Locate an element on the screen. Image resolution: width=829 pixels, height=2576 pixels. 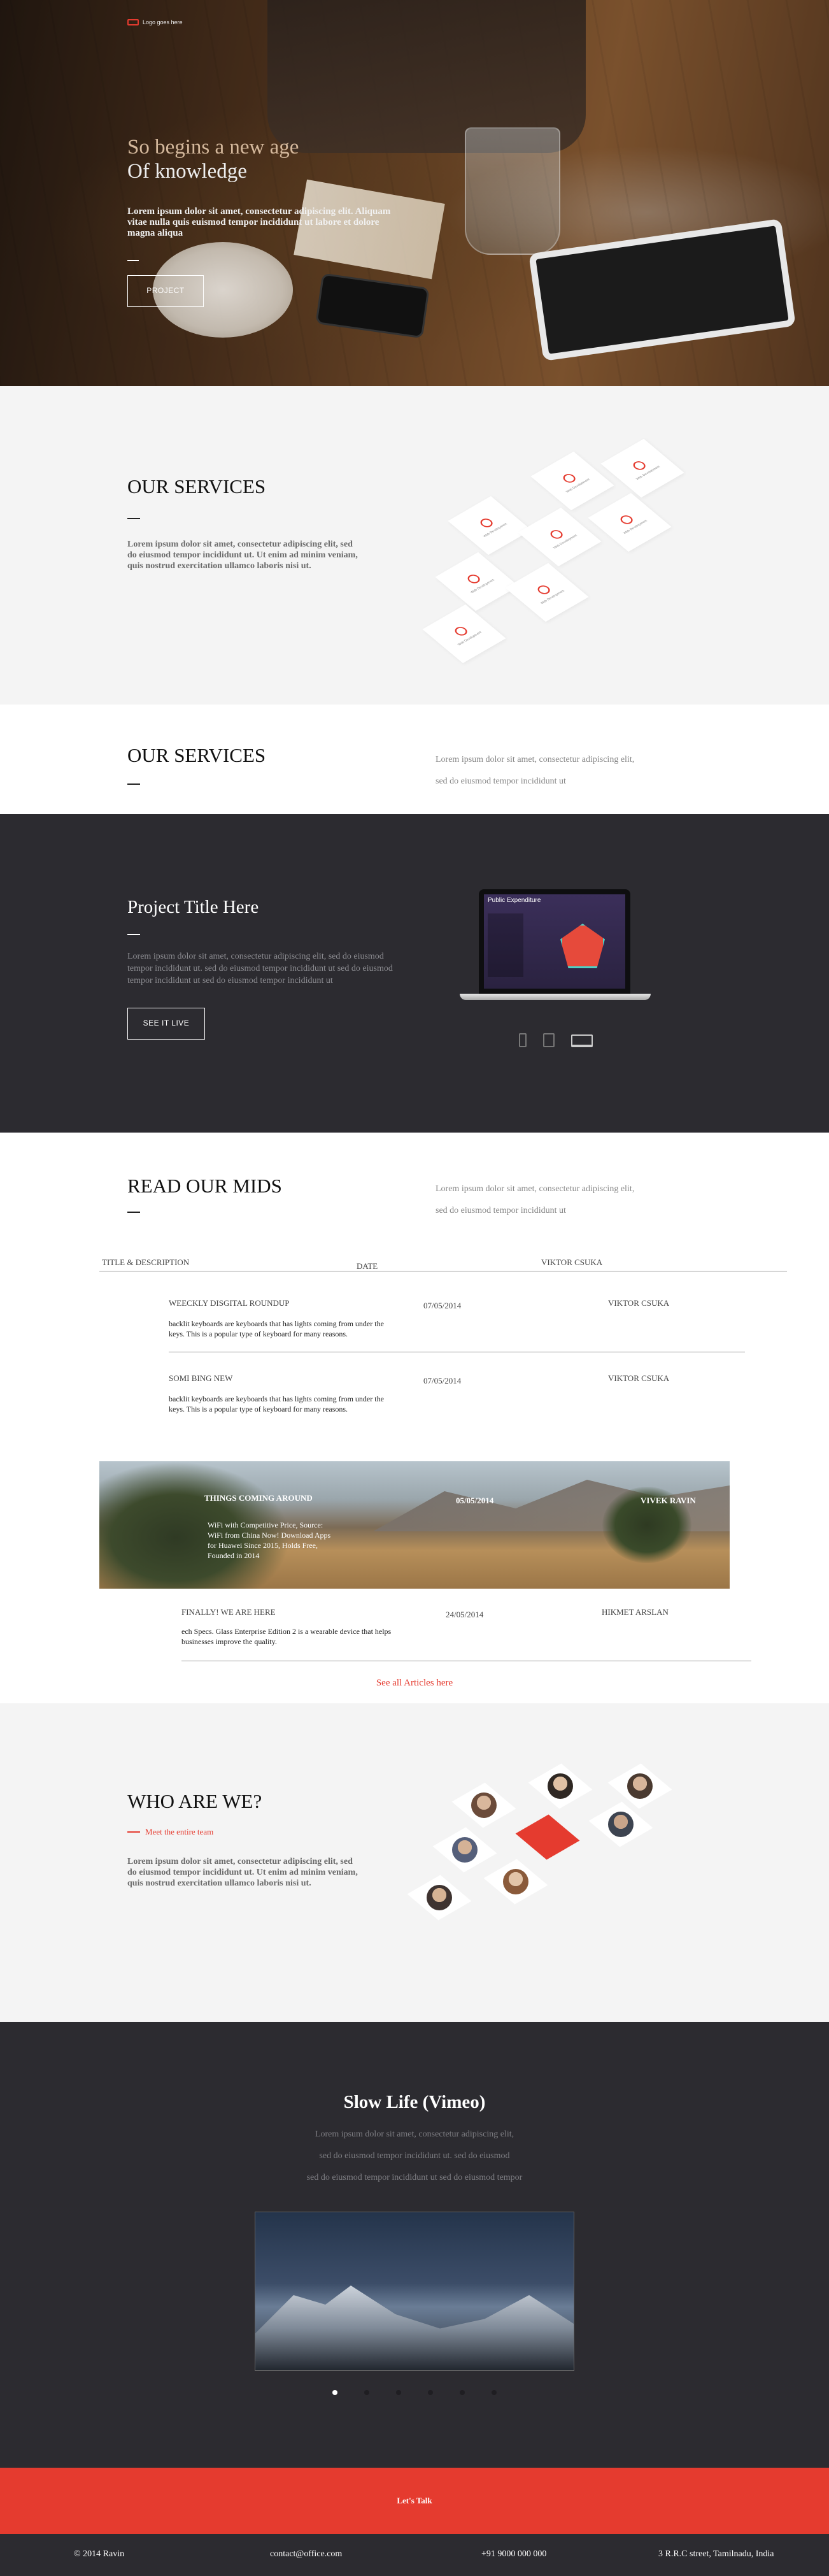
featured-description: WiFi with Competitive Price, Source is located at coordinates (270, 1541).